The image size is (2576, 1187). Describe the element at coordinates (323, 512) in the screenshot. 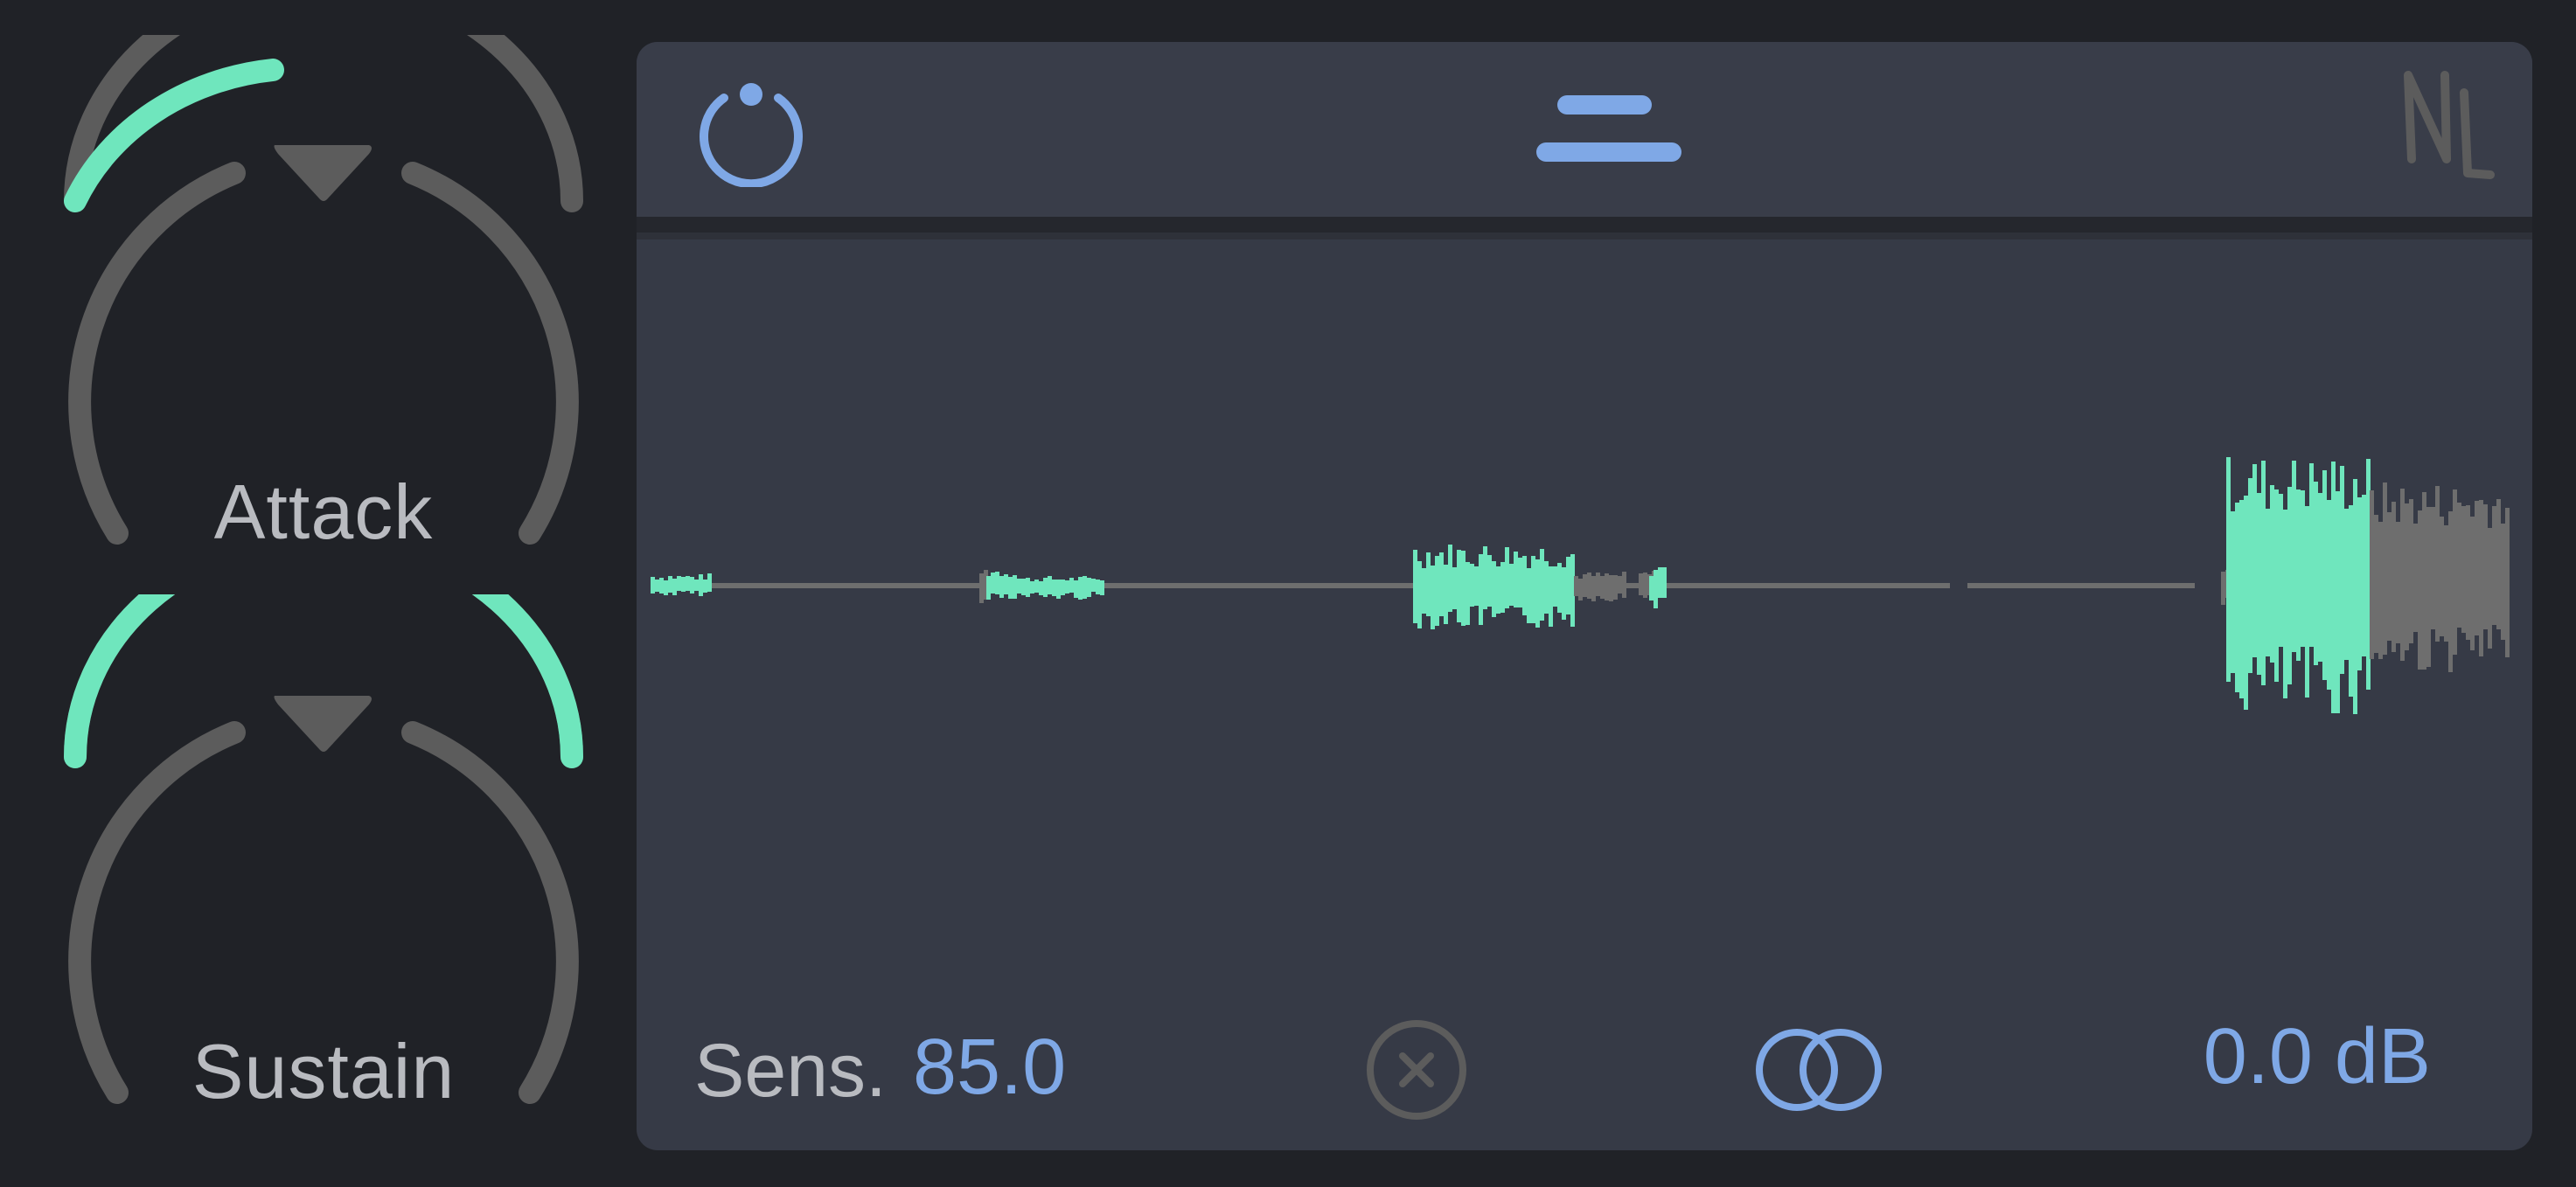

I see `attack-label: Attack` at that location.